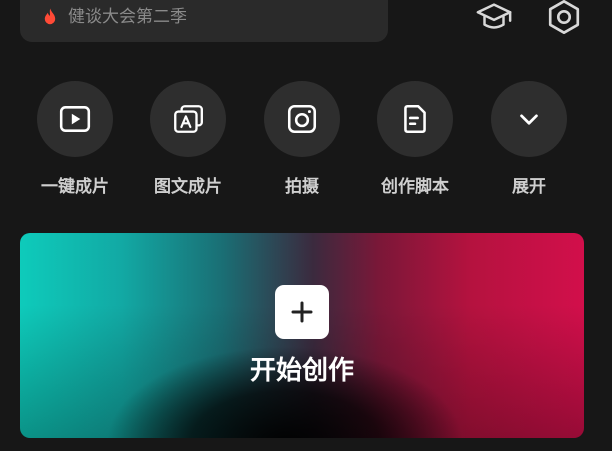 Image resolution: width=612 pixels, height=451 pixels. I want to click on flame-icon, so click(50, 17).